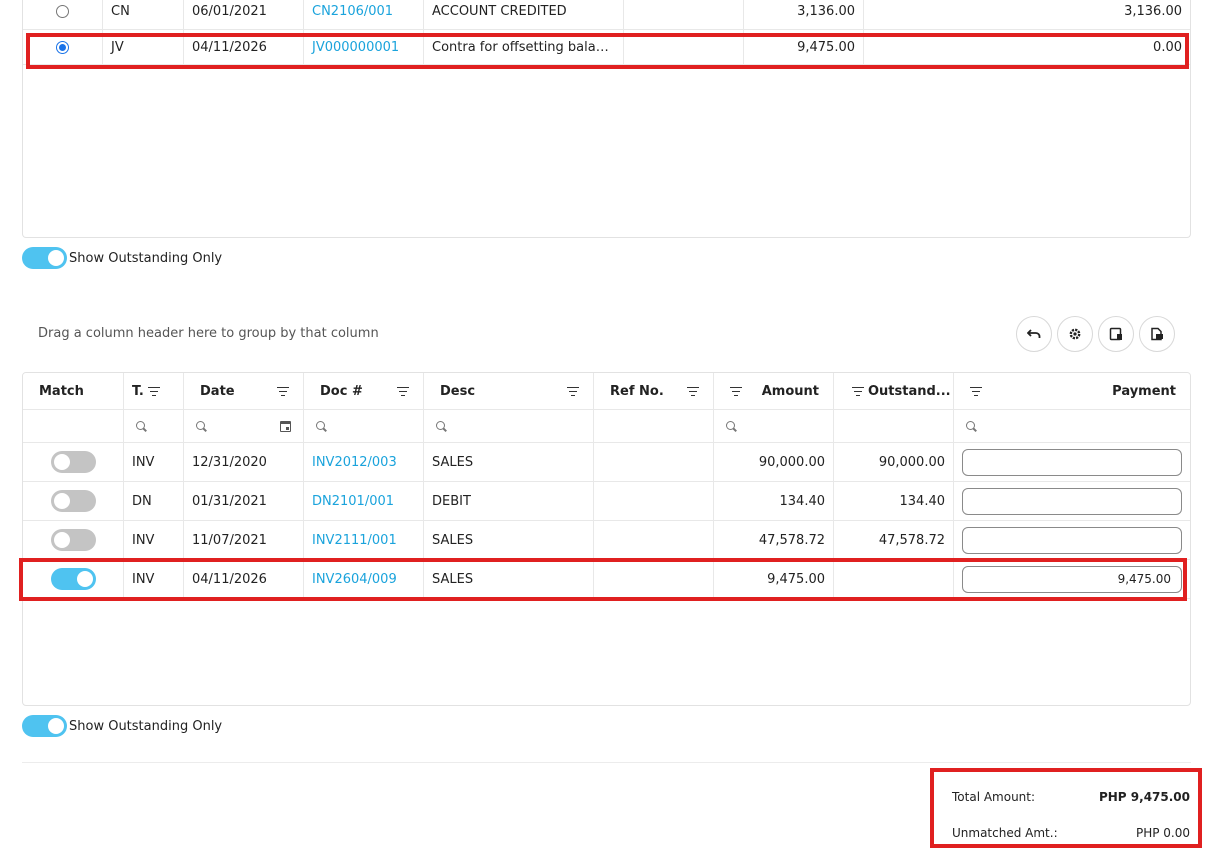 The height and width of the screenshot is (858, 1206). What do you see at coordinates (1075, 334) in the screenshot?
I see `settings-button` at bounding box center [1075, 334].